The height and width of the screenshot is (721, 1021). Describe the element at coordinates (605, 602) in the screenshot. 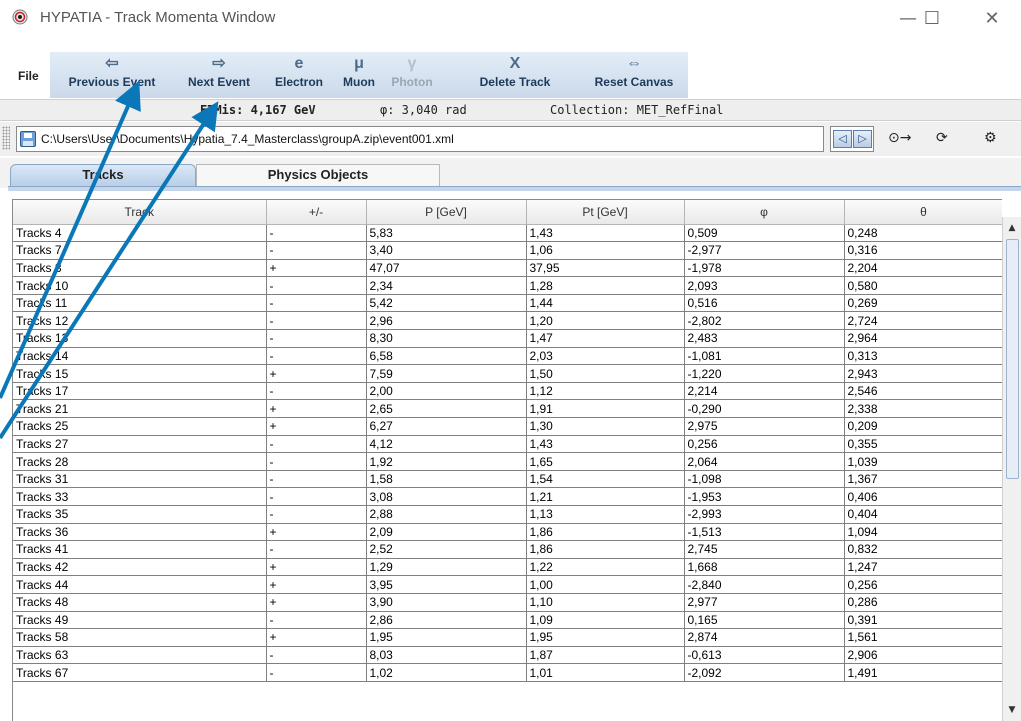

I see `pt-cell: 1,10` at that location.